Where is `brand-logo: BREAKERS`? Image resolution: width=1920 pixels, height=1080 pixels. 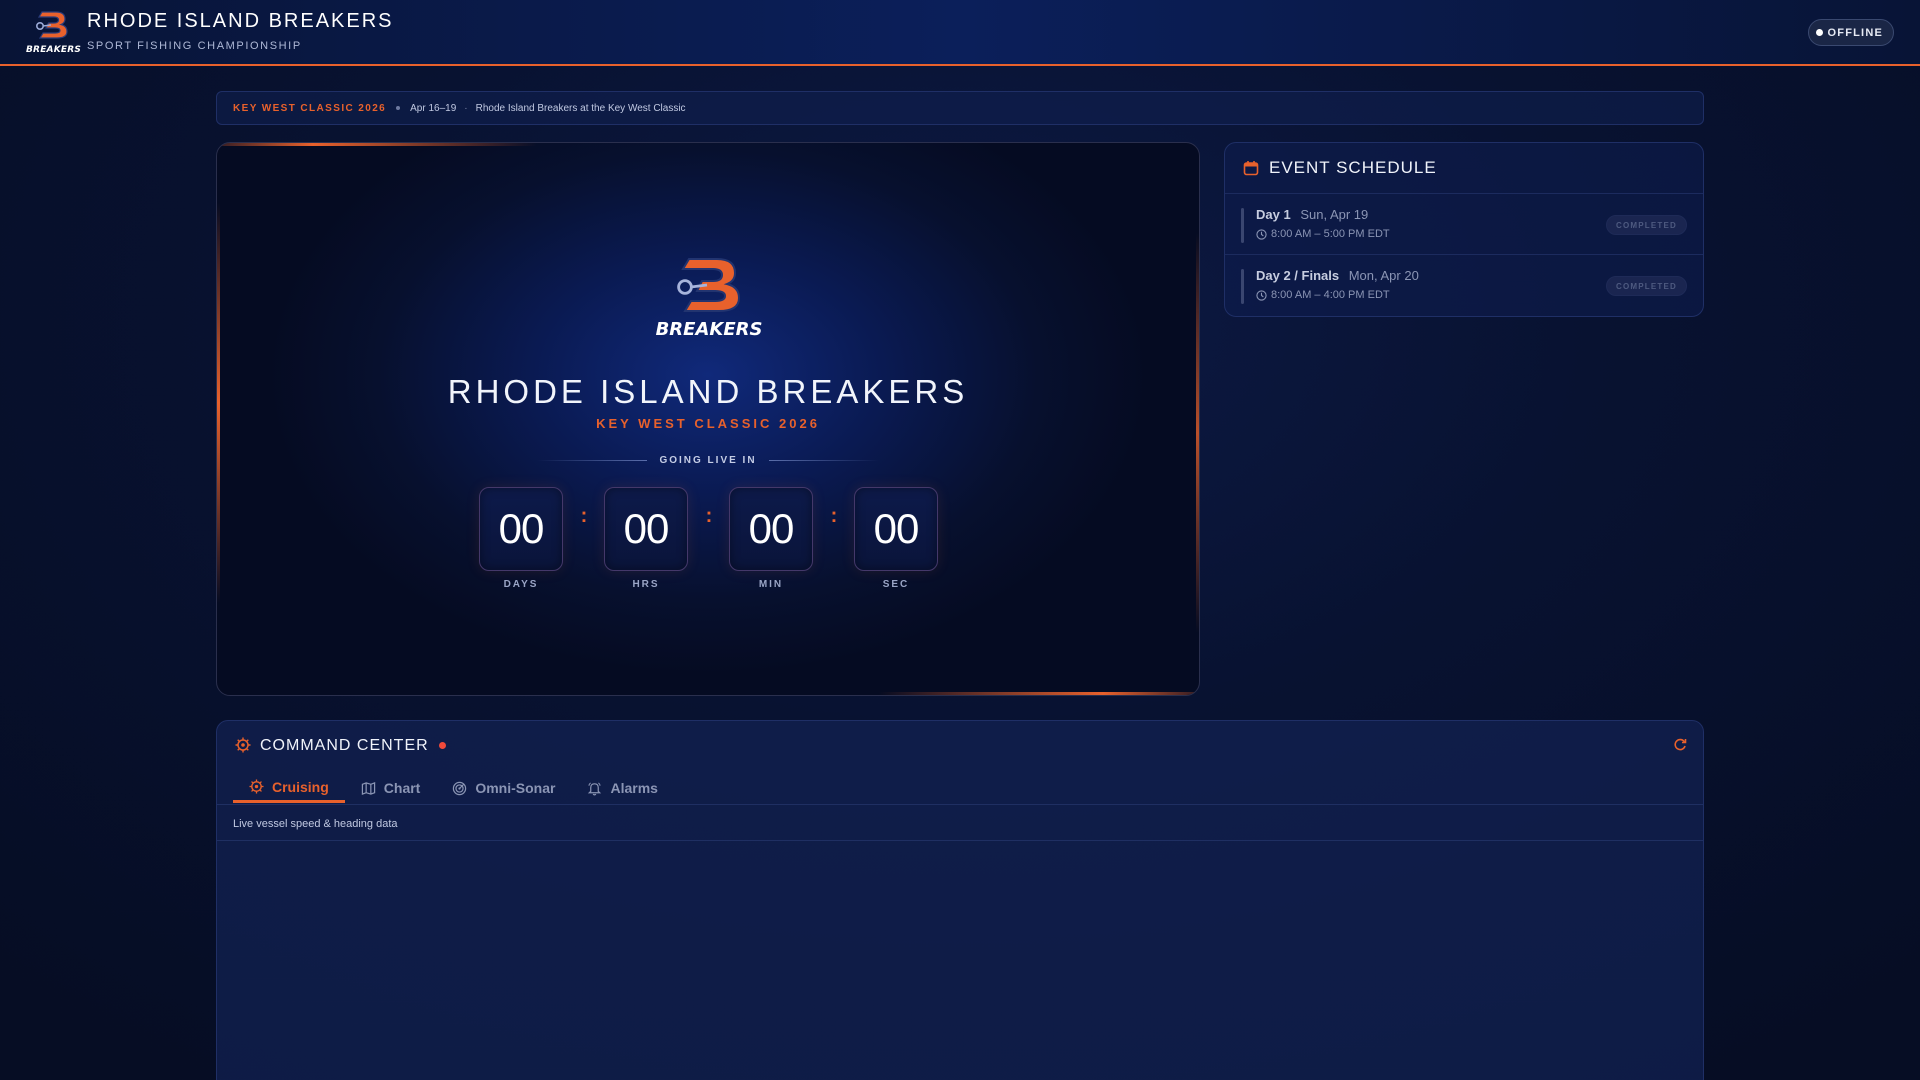
brand-logo: BREAKERS is located at coordinates (54, 32).